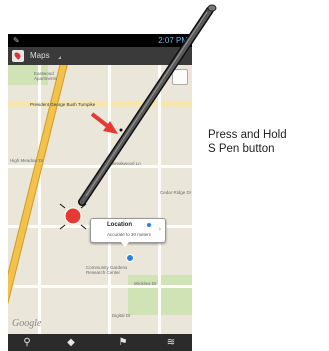 The width and height of the screenshot is (329, 351). What do you see at coordinates (121, 130) in the screenshot?
I see `s-pen-button` at bounding box center [121, 130].